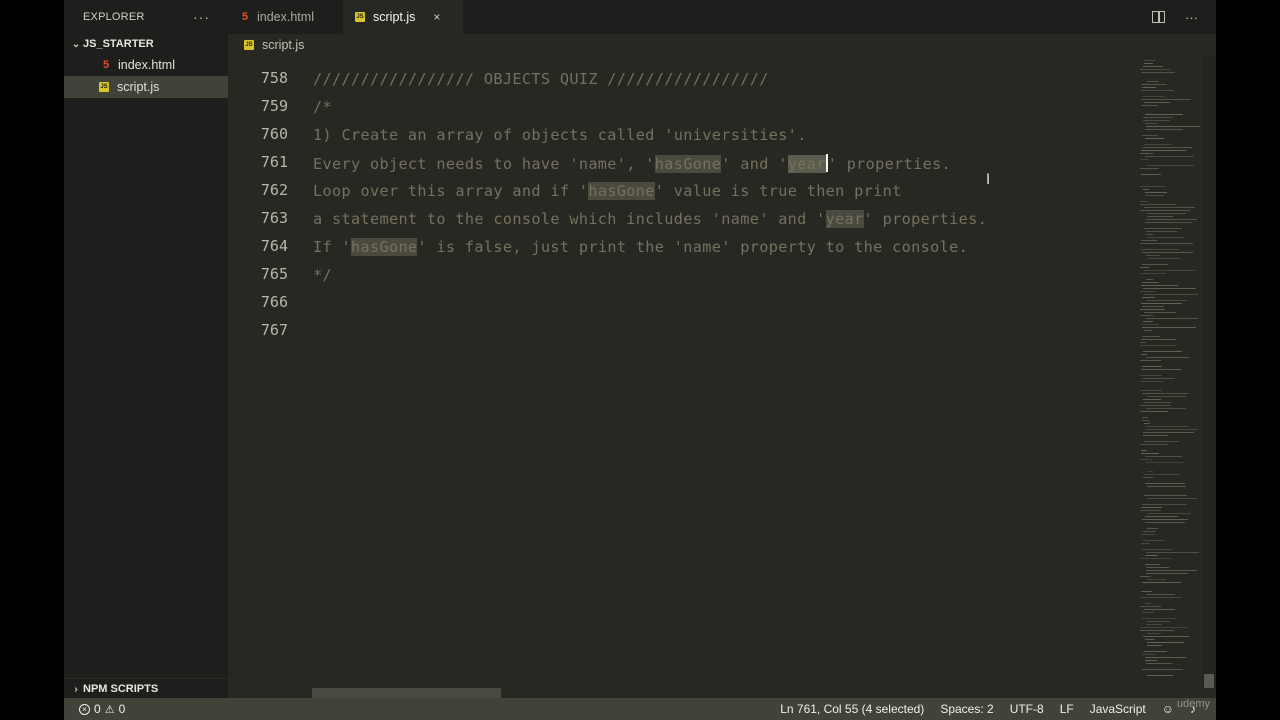  Describe the element at coordinates (384, 247) in the screenshot. I see `word-highlight: hasGone` at that location.